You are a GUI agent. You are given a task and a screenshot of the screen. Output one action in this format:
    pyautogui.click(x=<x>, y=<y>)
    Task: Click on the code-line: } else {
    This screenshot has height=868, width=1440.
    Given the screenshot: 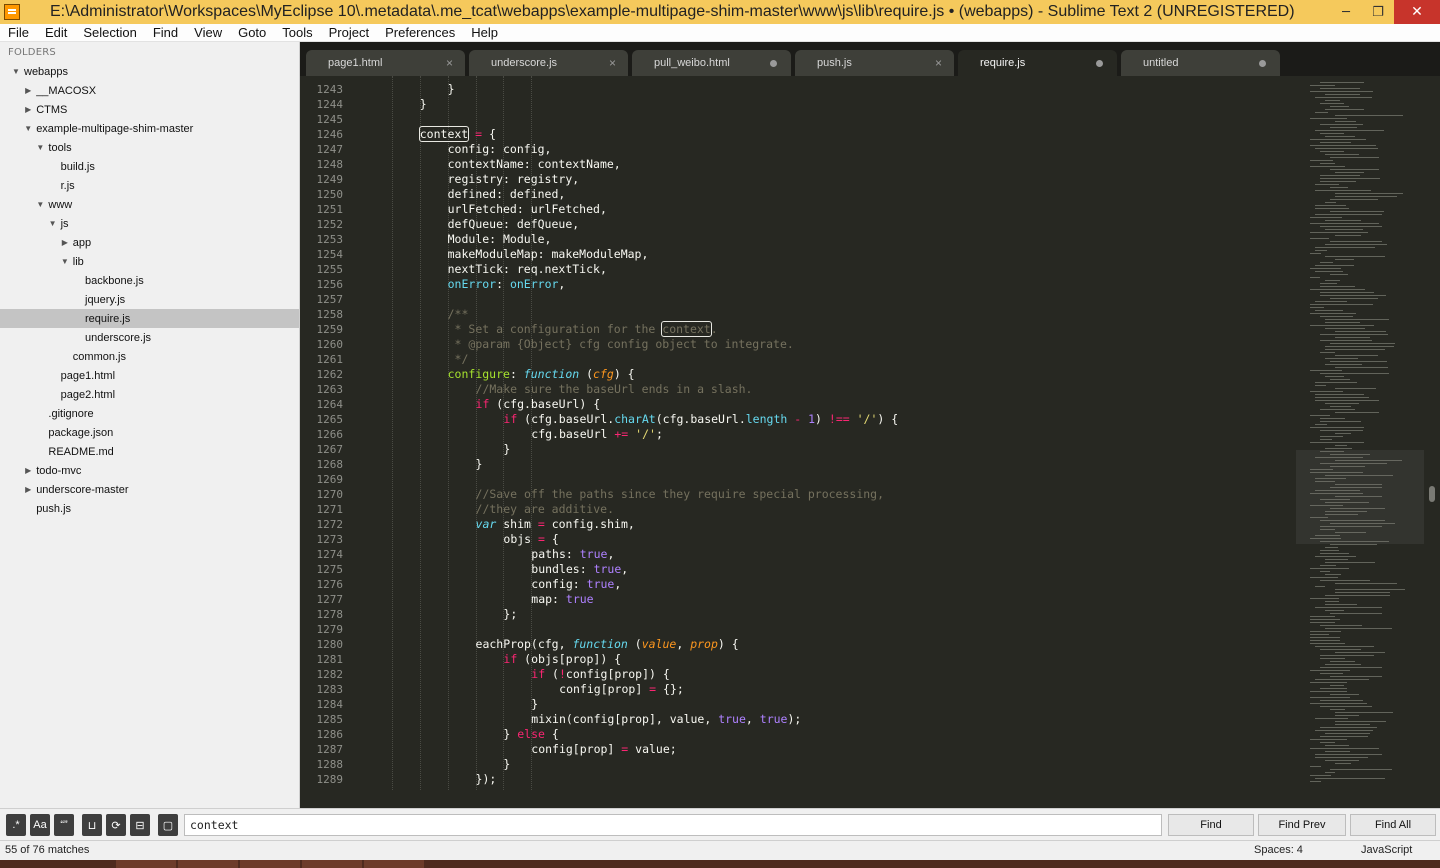 What is the action you would take?
    pyautogui.click(x=824, y=734)
    